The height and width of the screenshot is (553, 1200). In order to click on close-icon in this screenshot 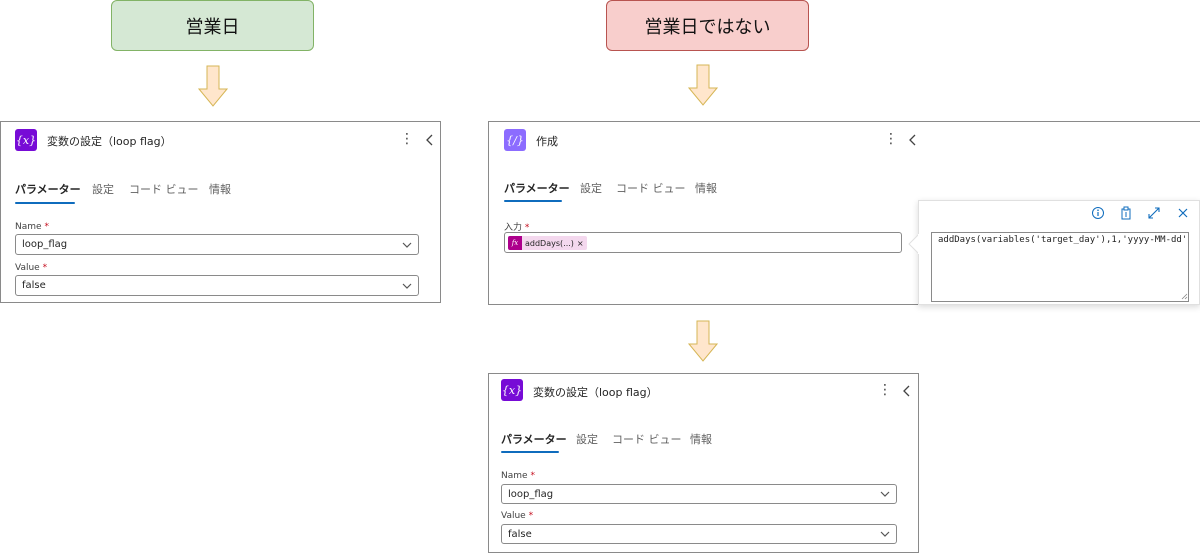, I will do `click(1183, 213)`.